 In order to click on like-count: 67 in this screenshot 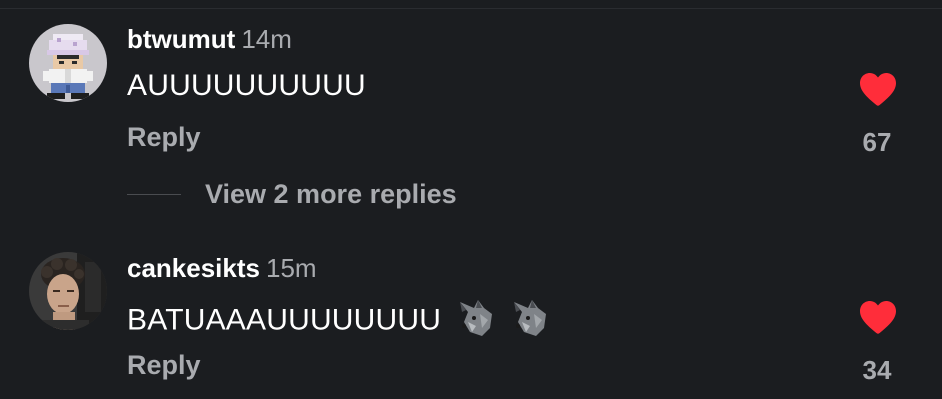, I will do `click(877, 142)`.